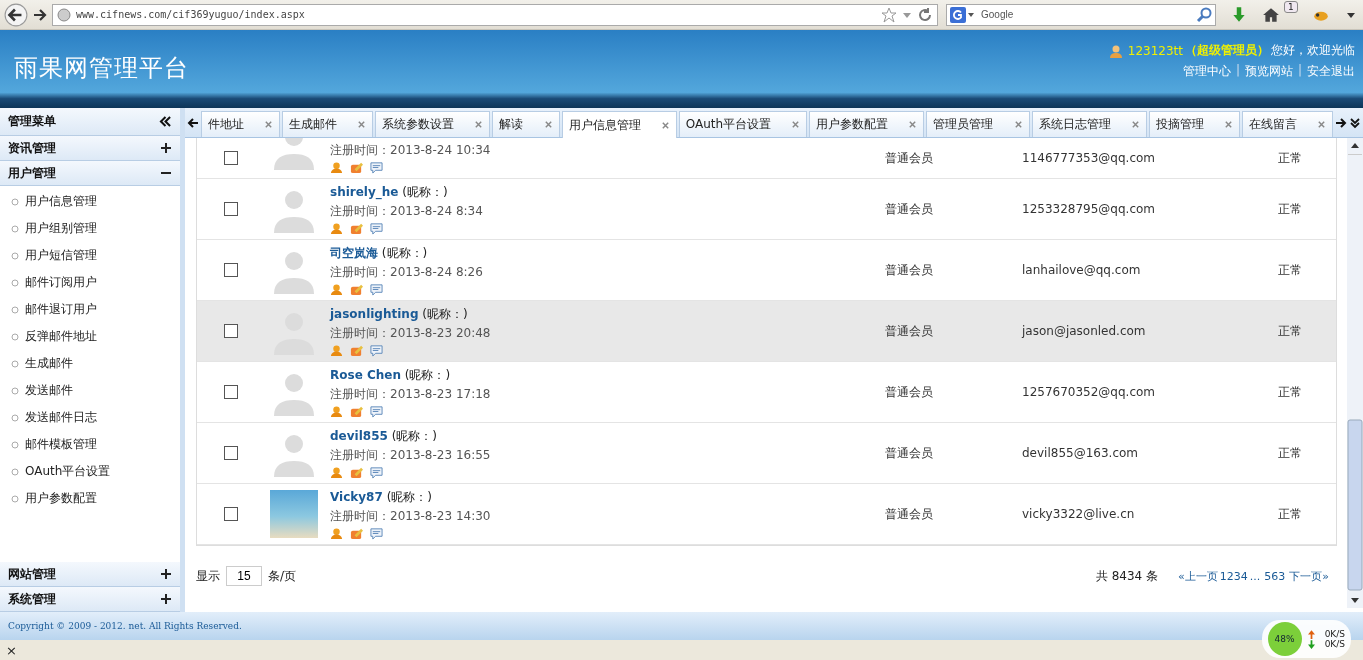 This screenshot has width=1363, height=660. Describe the element at coordinates (61, 444) in the screenshot. I see `menu-item: 邮件模板管理` at that location.